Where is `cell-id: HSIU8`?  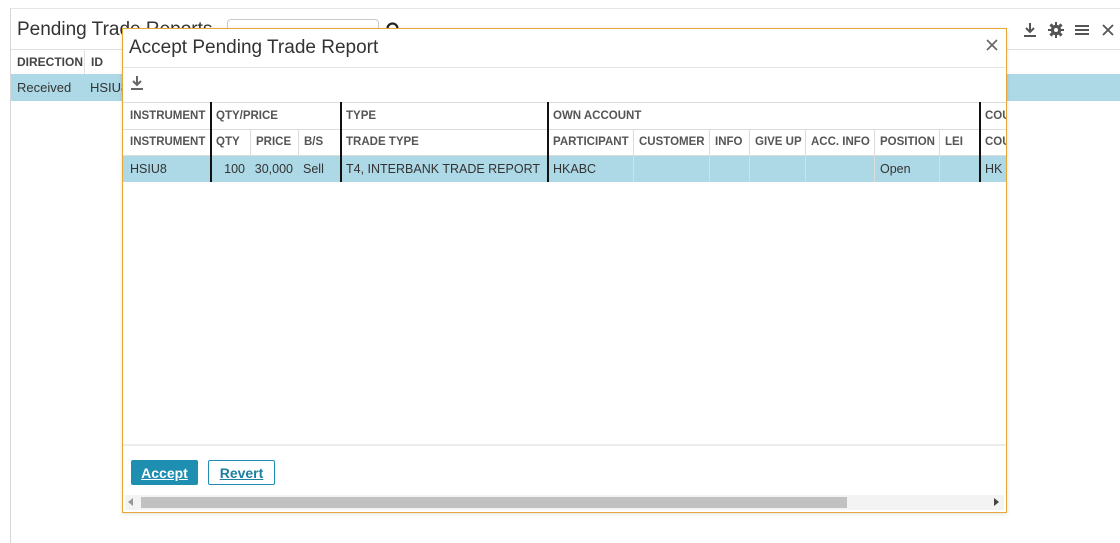
cell-id: HSIU8 is located at coordinates (109, 87).